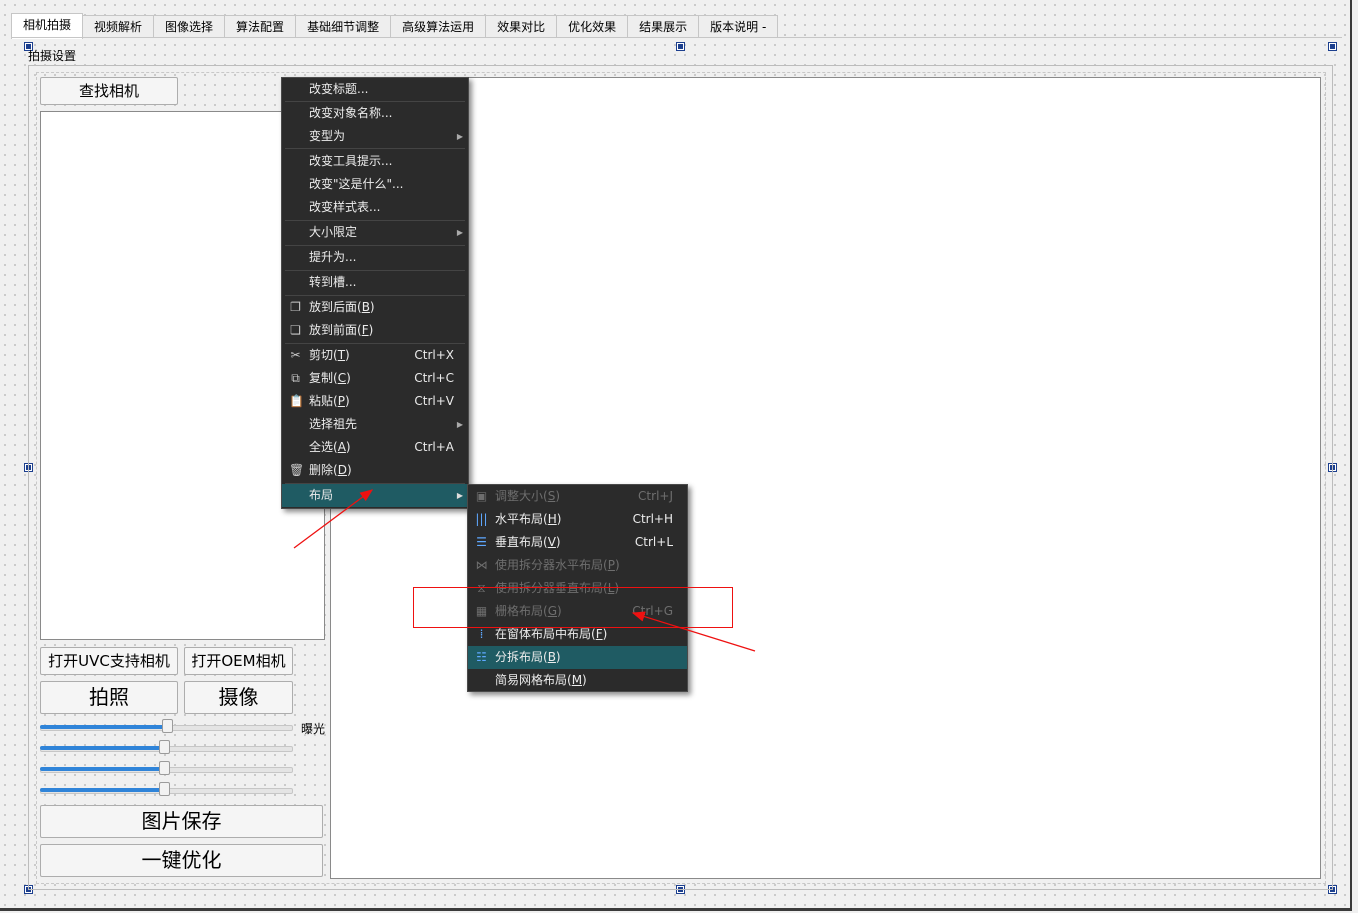 This screenshot has height=913, width=1358. What do you see at coordinates (295, 355) in the screenshot?
I see `scissors-icon: ✂` at bounding box center [295, 355].